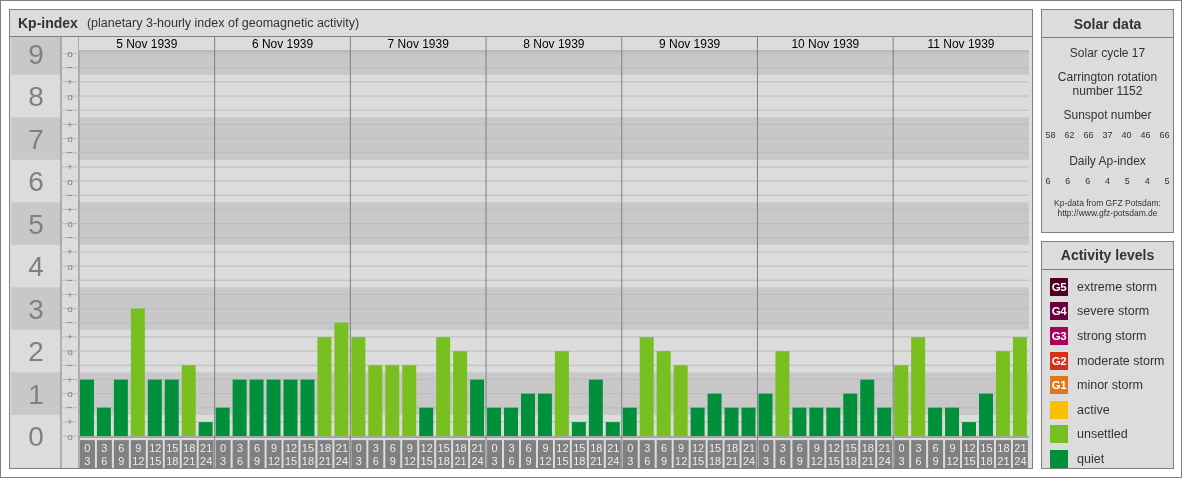 This screenshot has width=1184, height=480. Describe the element at coordinates (1110, 385) in the screenshot. I see `level-label: minor storm` at that location.